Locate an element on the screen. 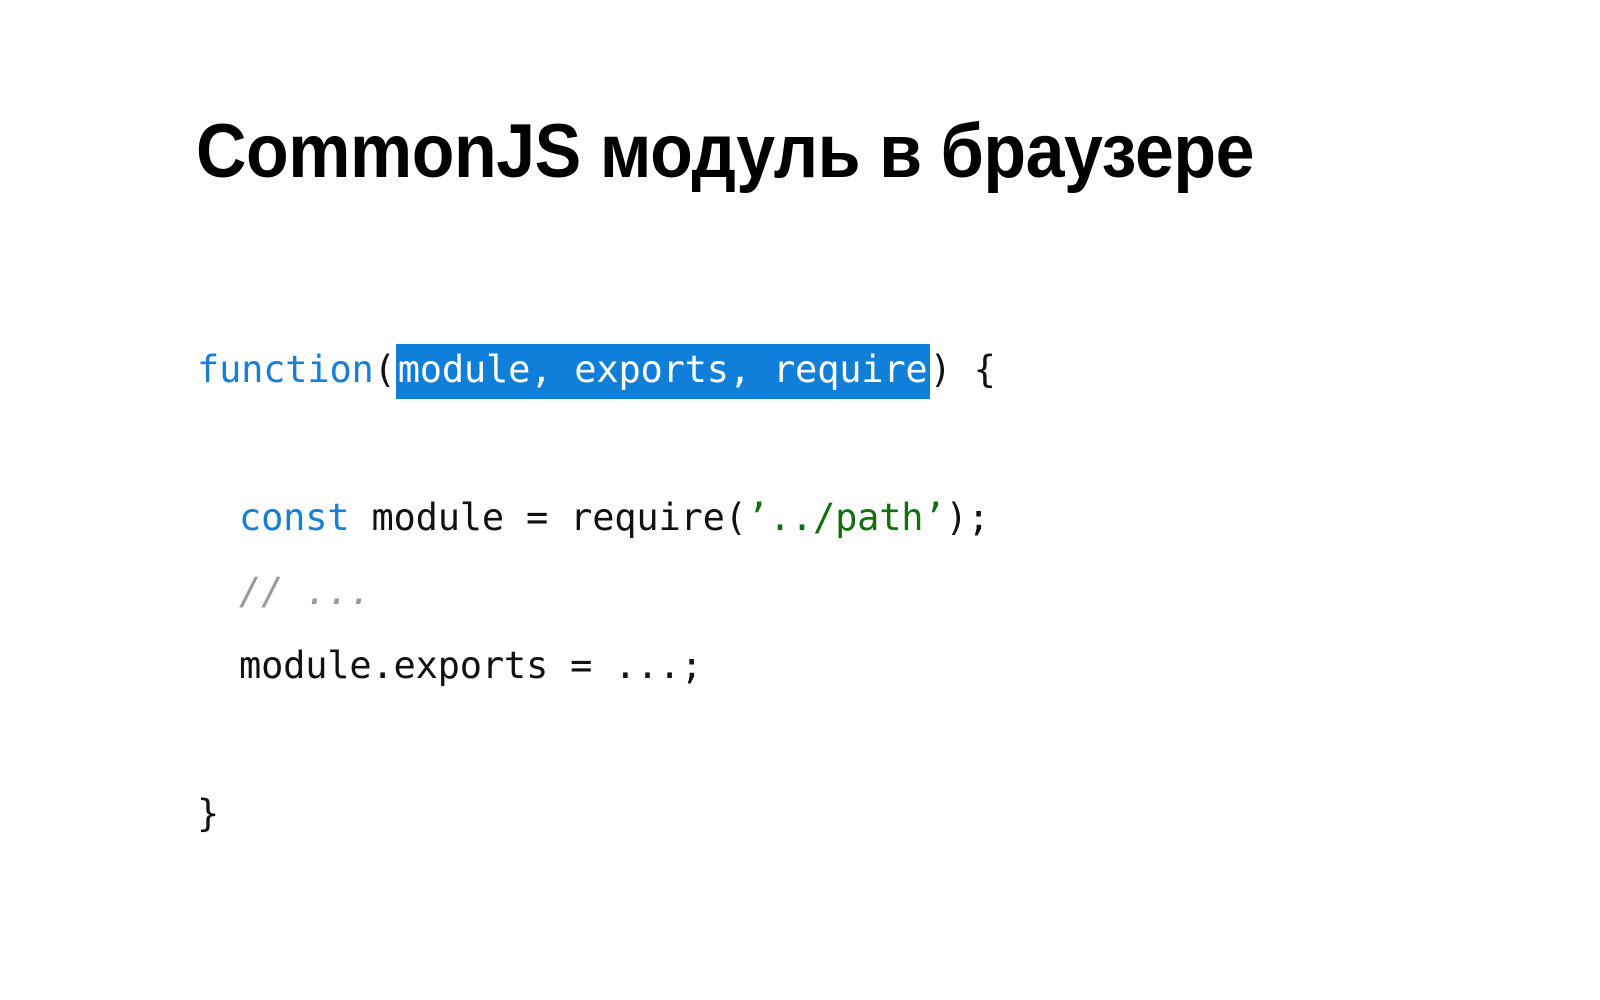  code-token-plain: ( is located at coordinates (384, 369).